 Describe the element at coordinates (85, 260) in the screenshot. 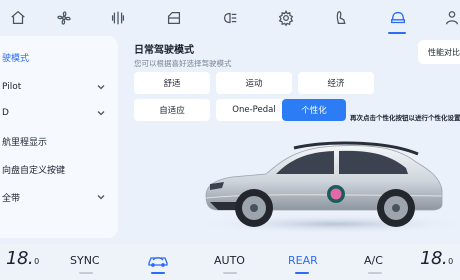

I see `sync-button: SYNC` at that location.